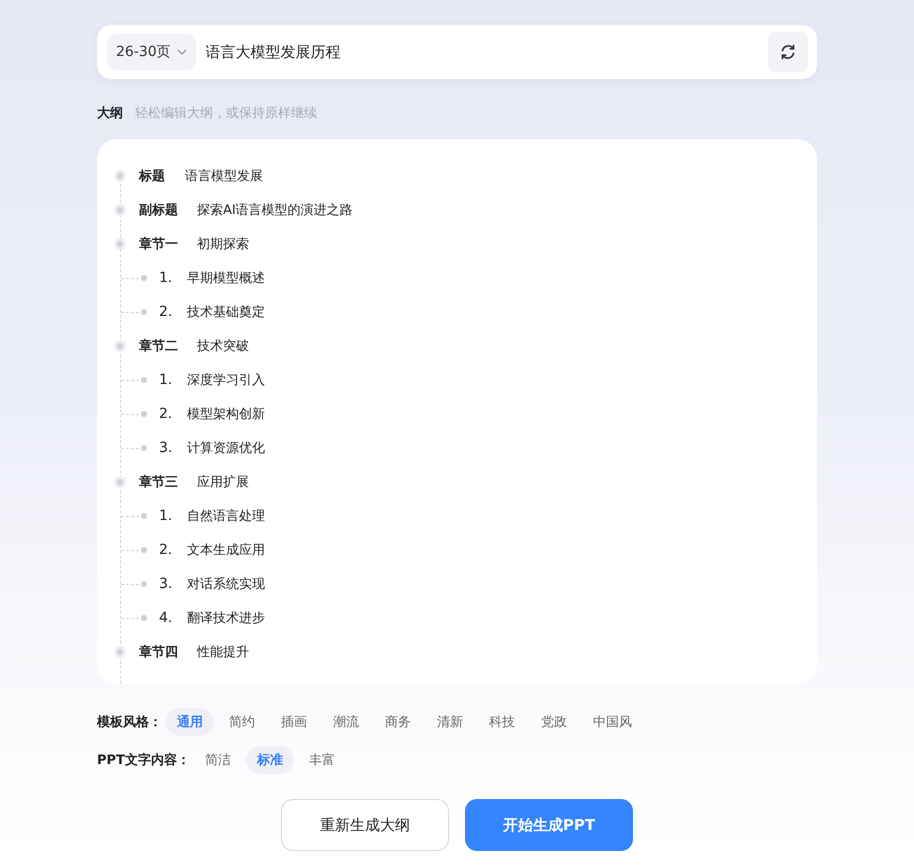 This screenshot has height=867, width=914. What do you see at coordinates (223, 244) in the screenshot?
I see `outline-text: 初期探索` at bounding box center [223, 244].